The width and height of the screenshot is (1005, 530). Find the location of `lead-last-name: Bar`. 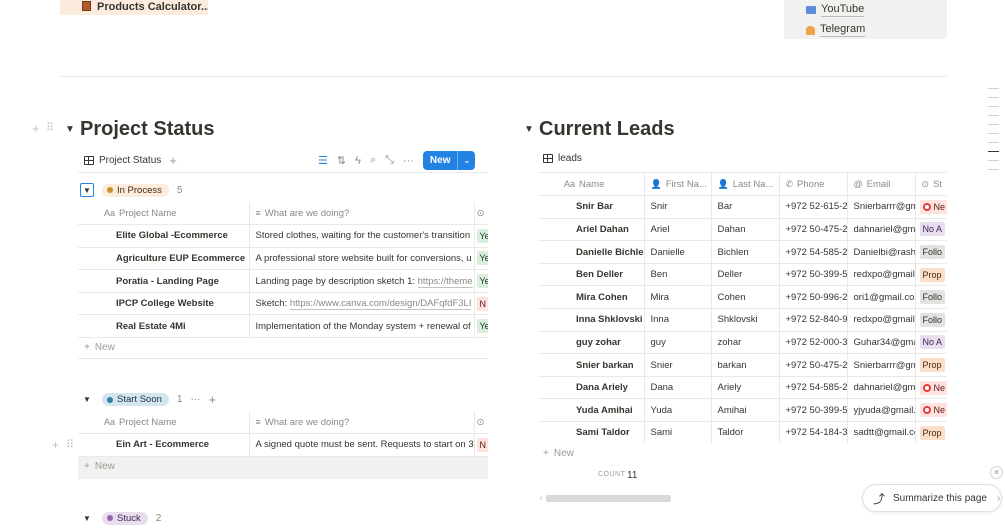

lead-last-name: Bar is located at coordinates (744, 207).